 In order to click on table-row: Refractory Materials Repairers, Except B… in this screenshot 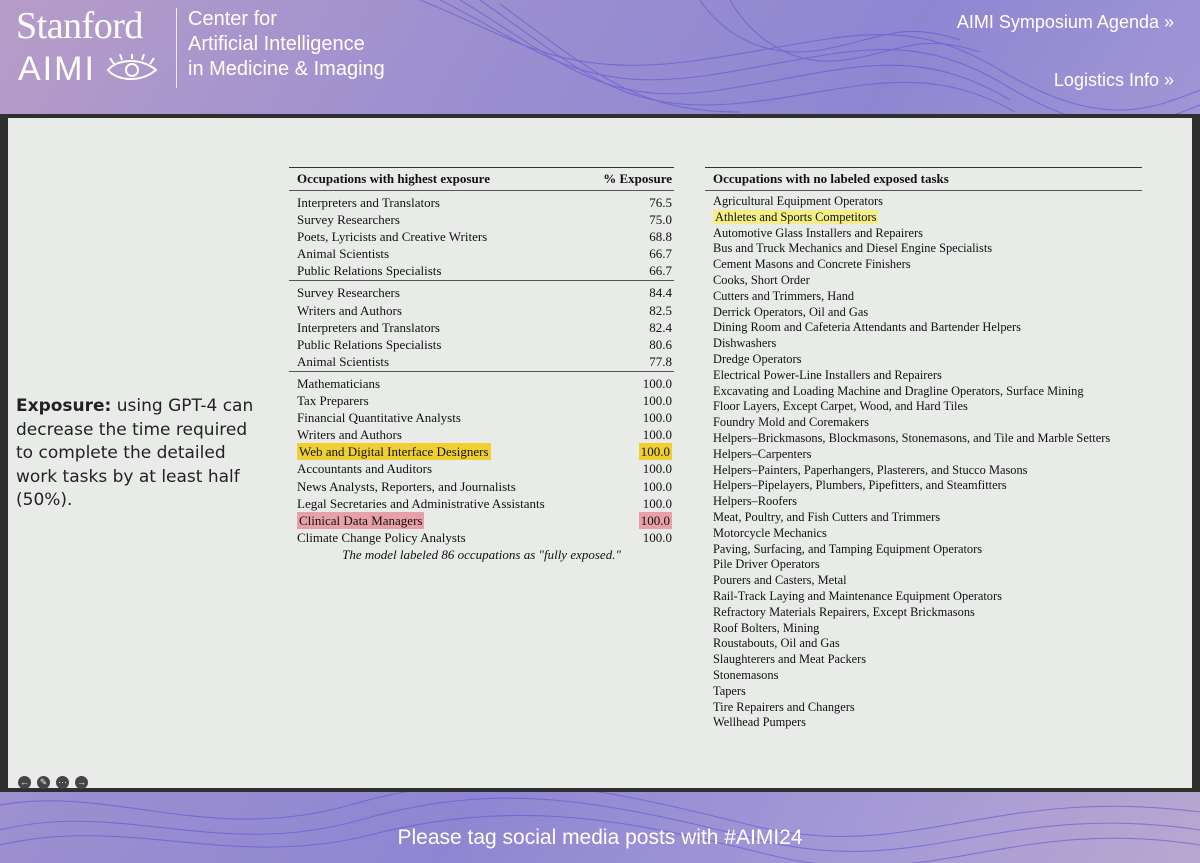, I will do `click(923, 613)`.